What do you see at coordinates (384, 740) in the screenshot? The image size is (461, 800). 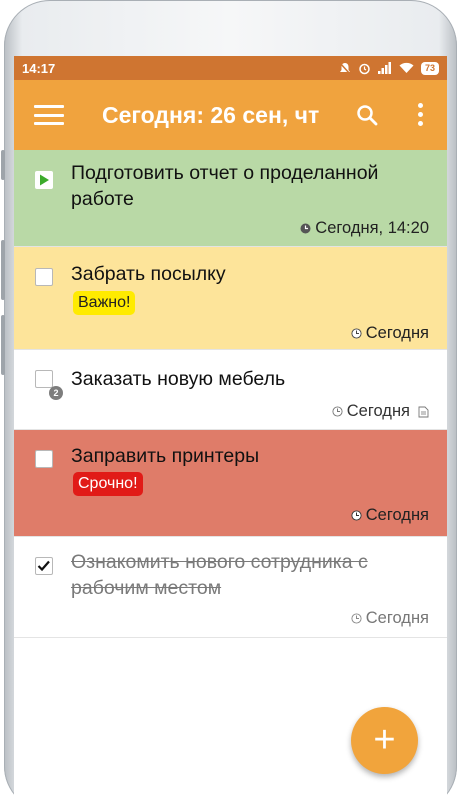 I see `add-task-button: +` at bounding box center [384, 740].